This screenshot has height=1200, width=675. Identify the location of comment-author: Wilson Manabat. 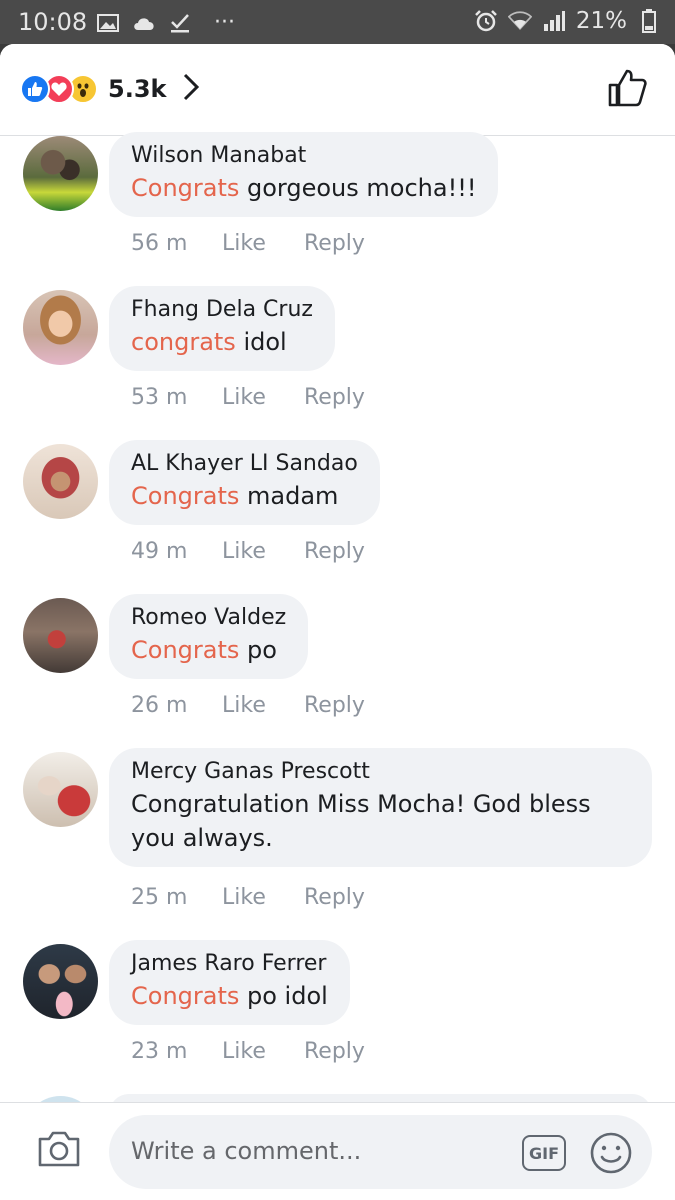
(303, 156).